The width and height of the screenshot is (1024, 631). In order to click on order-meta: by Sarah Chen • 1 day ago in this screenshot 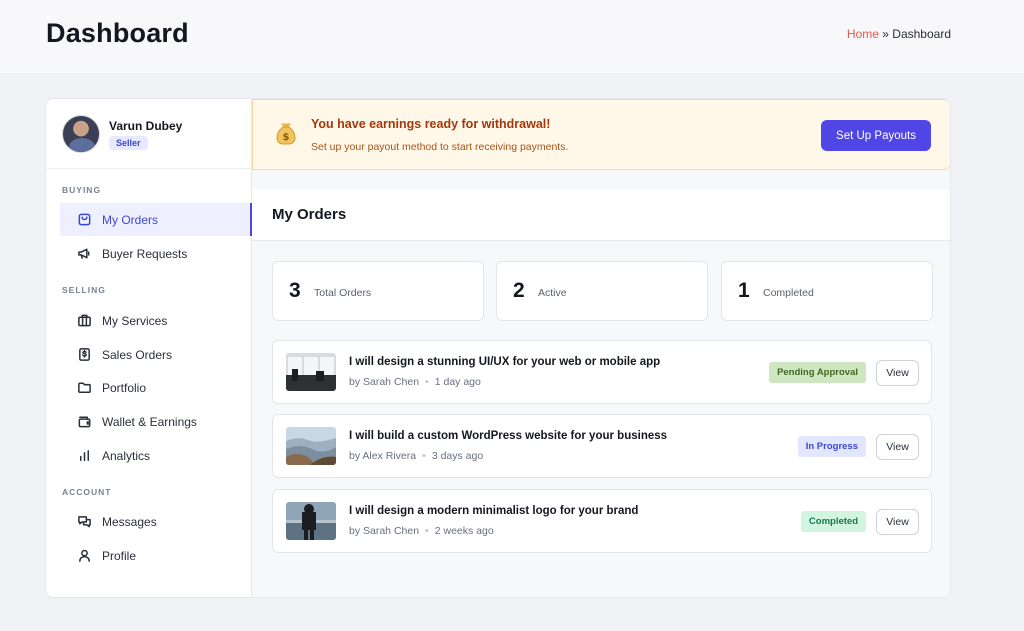, I will do `click(415, 382)`.